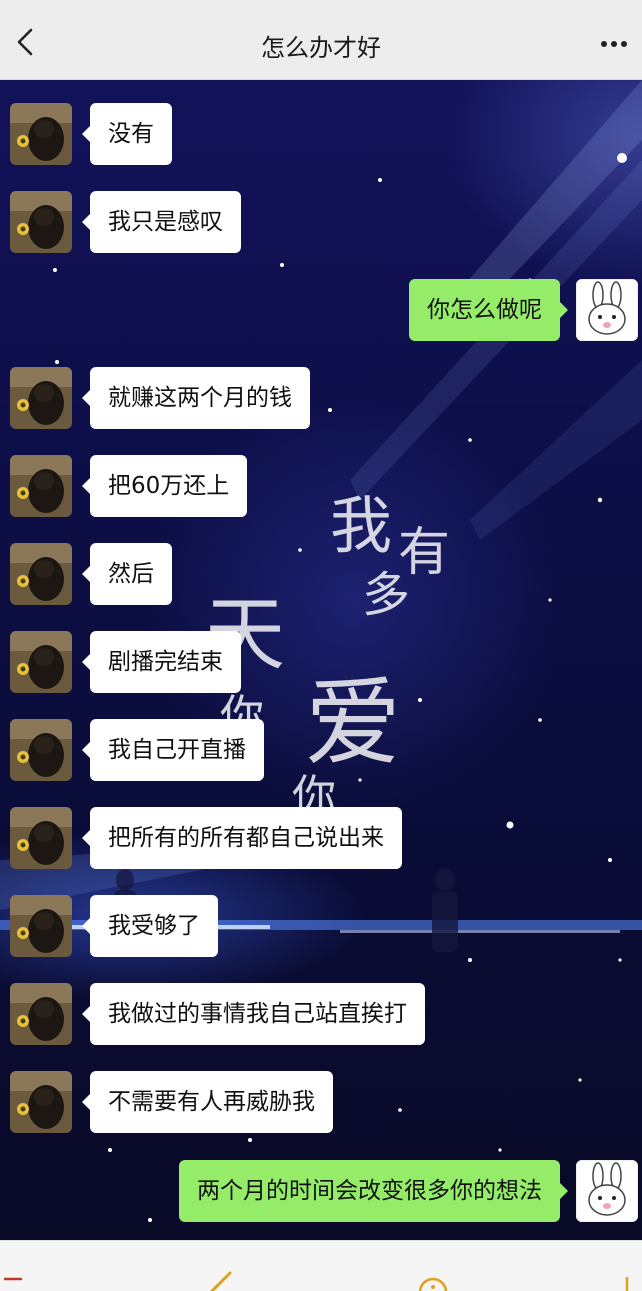  What do you see at coordinates (127, 134) in the screenshot?
I see `message-bubble: 没有` at bounding box center [127, 134].